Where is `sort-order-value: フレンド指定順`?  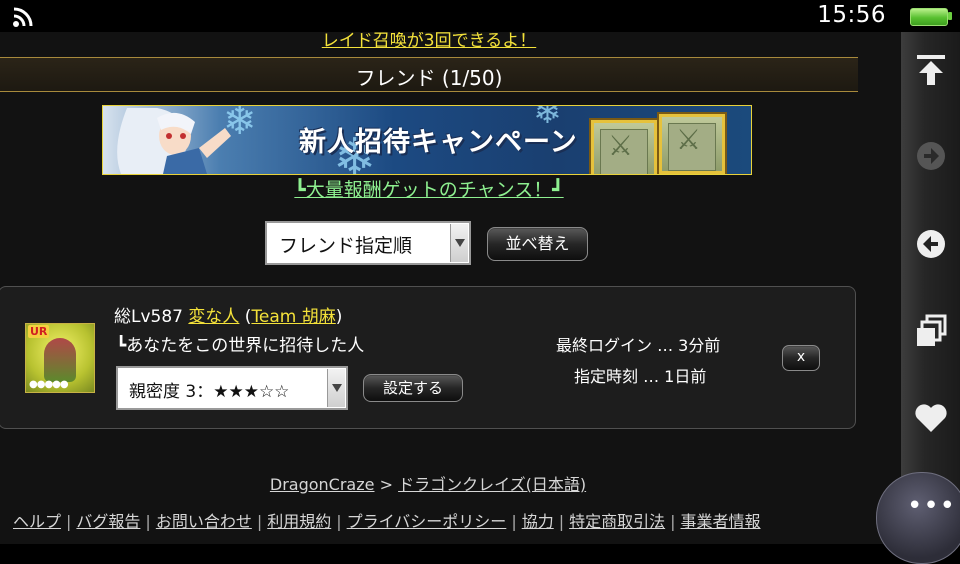 sort-order-value: フレンド指定順 is located at coordinates (346, 246).